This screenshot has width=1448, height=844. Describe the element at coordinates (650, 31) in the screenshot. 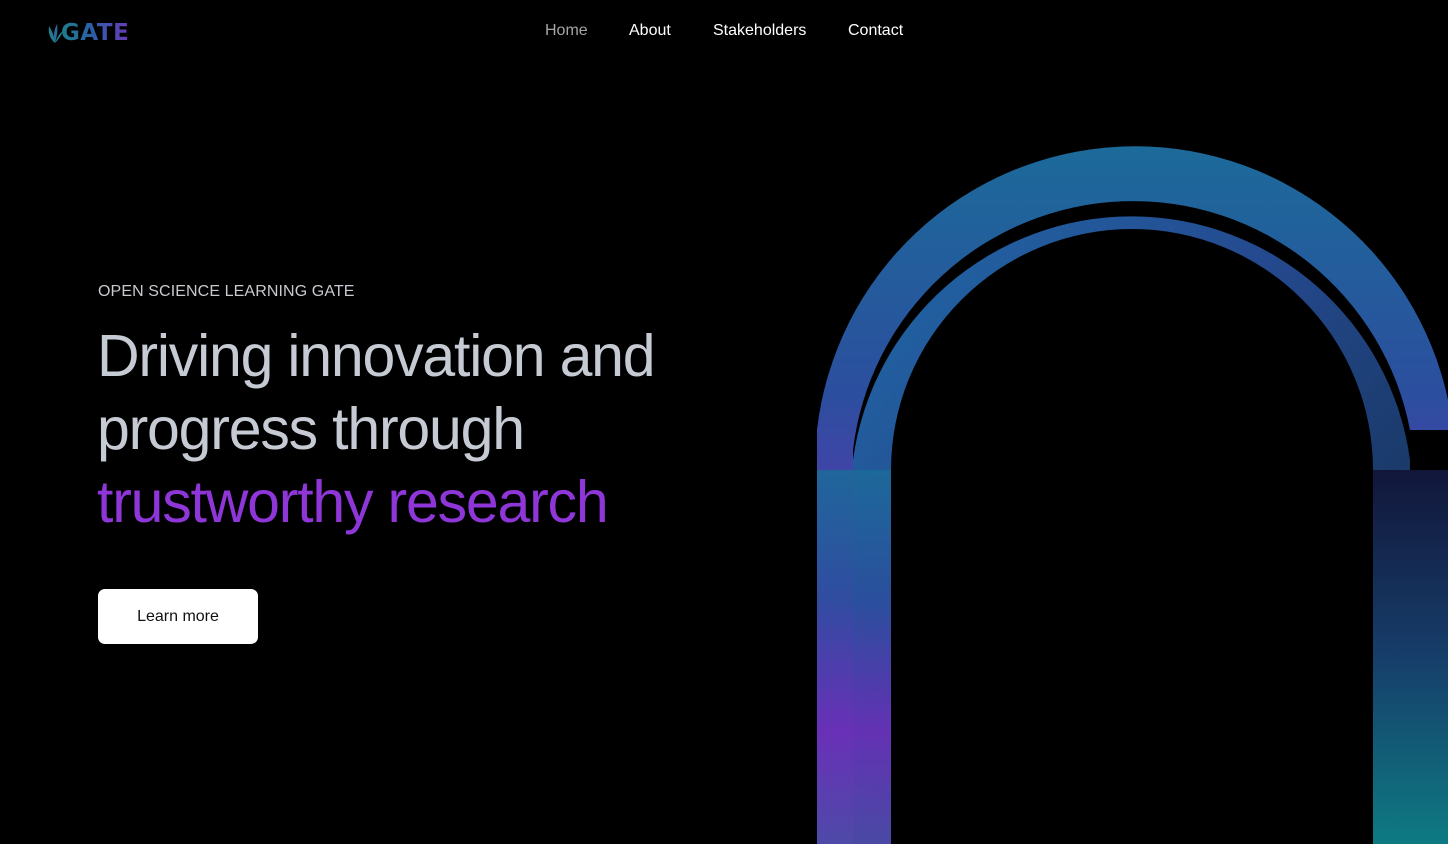

I see `nav-item-about: About` at that location.